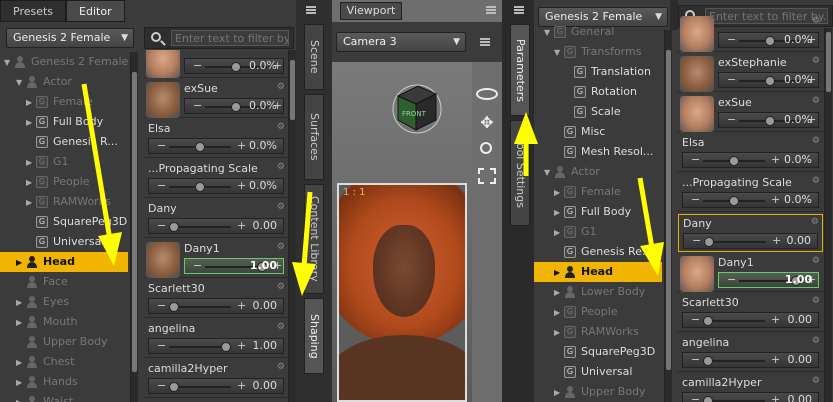 The height and width of the screenshot is (402, 833). I want to click on zoom-icon, so click(486, 148).